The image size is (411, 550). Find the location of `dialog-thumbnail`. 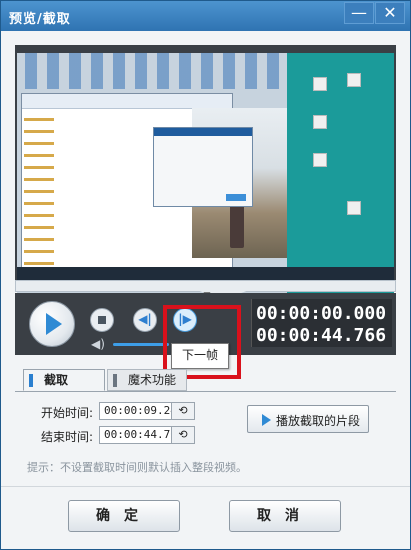

dialog-thumbnail is located at coordinates (203, 167).